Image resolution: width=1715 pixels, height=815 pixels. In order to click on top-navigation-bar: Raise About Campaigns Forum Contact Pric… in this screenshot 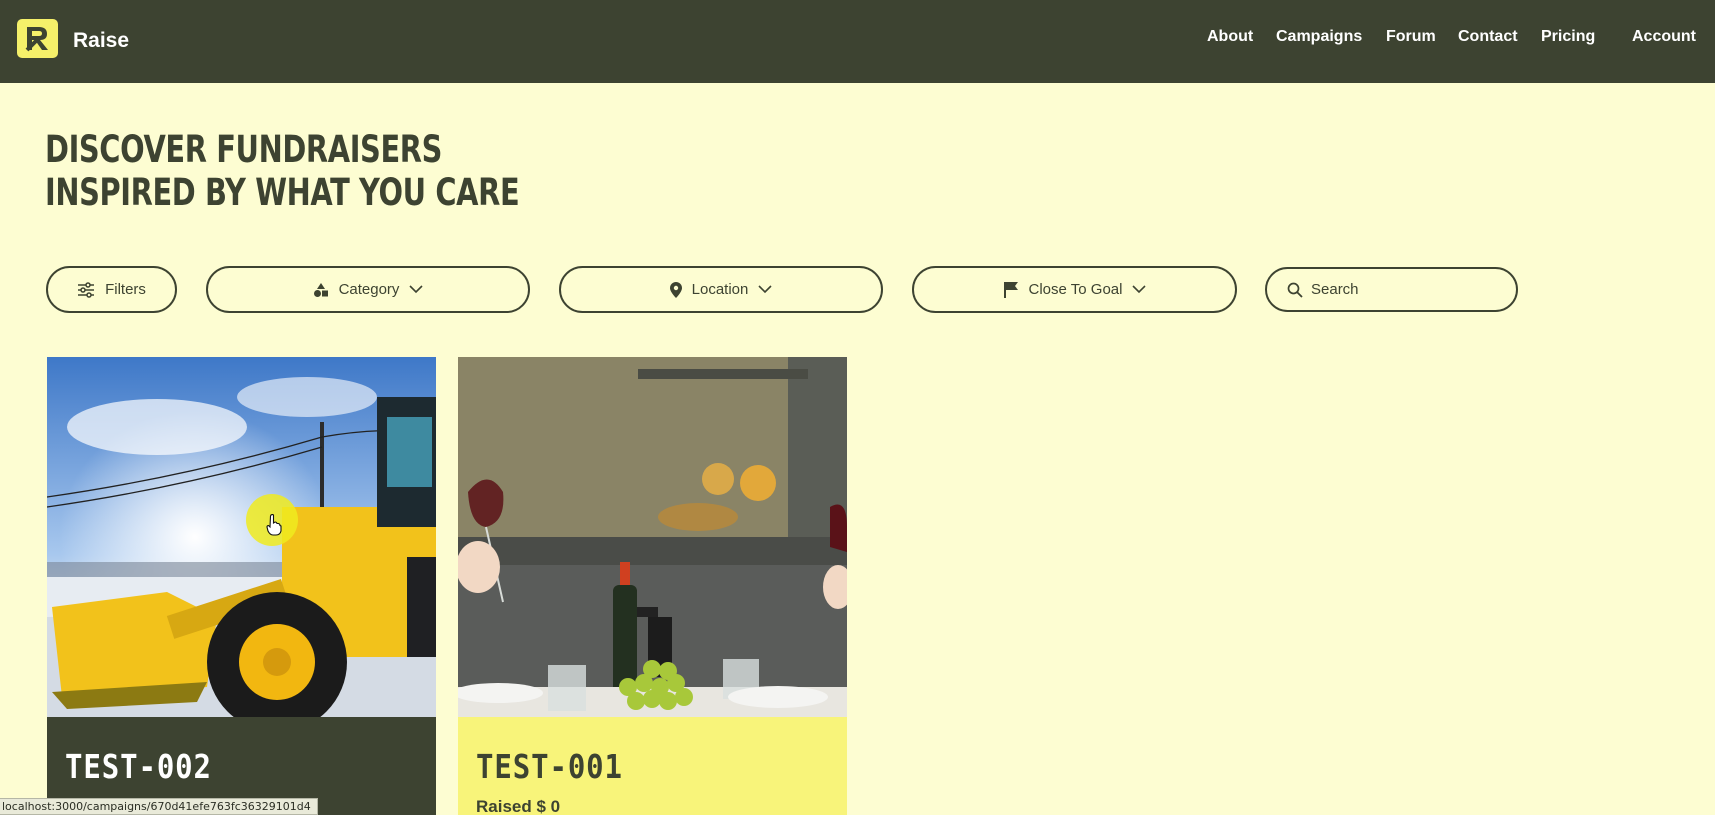, I will do `click(857, 41)`.